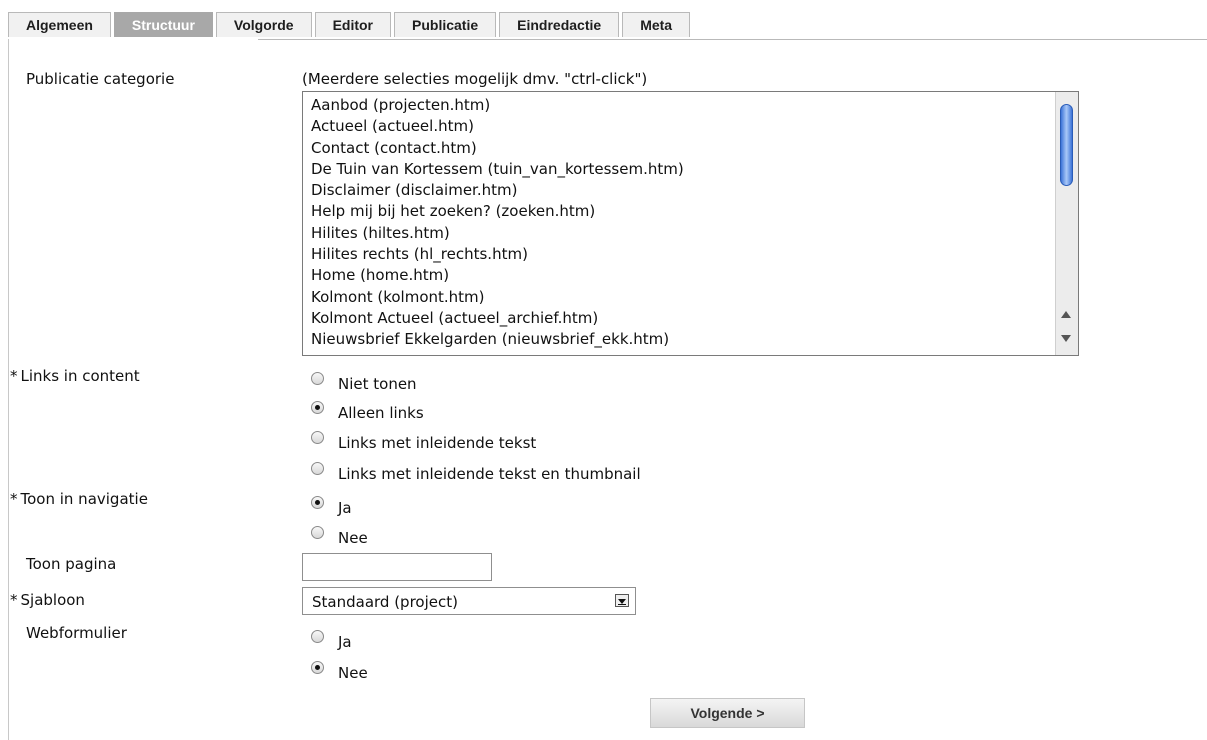  I want to click on category-option: Kolmont Actueel (actueel_archief.htm), so click(690, 318).